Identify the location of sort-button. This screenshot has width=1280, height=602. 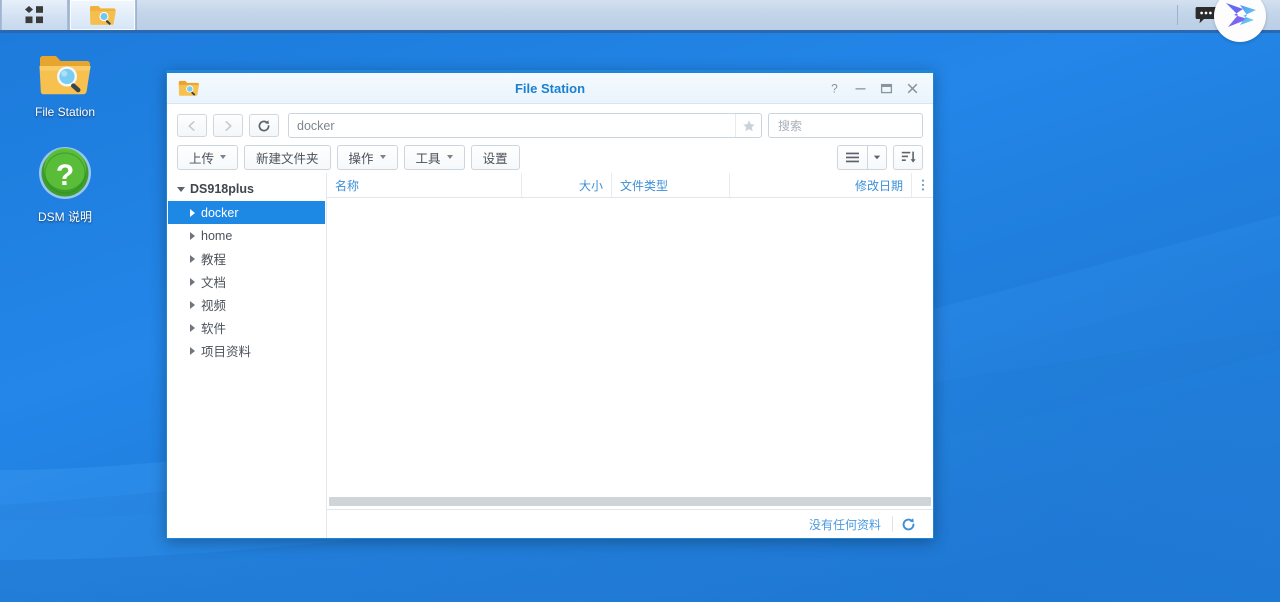
(908, 157).